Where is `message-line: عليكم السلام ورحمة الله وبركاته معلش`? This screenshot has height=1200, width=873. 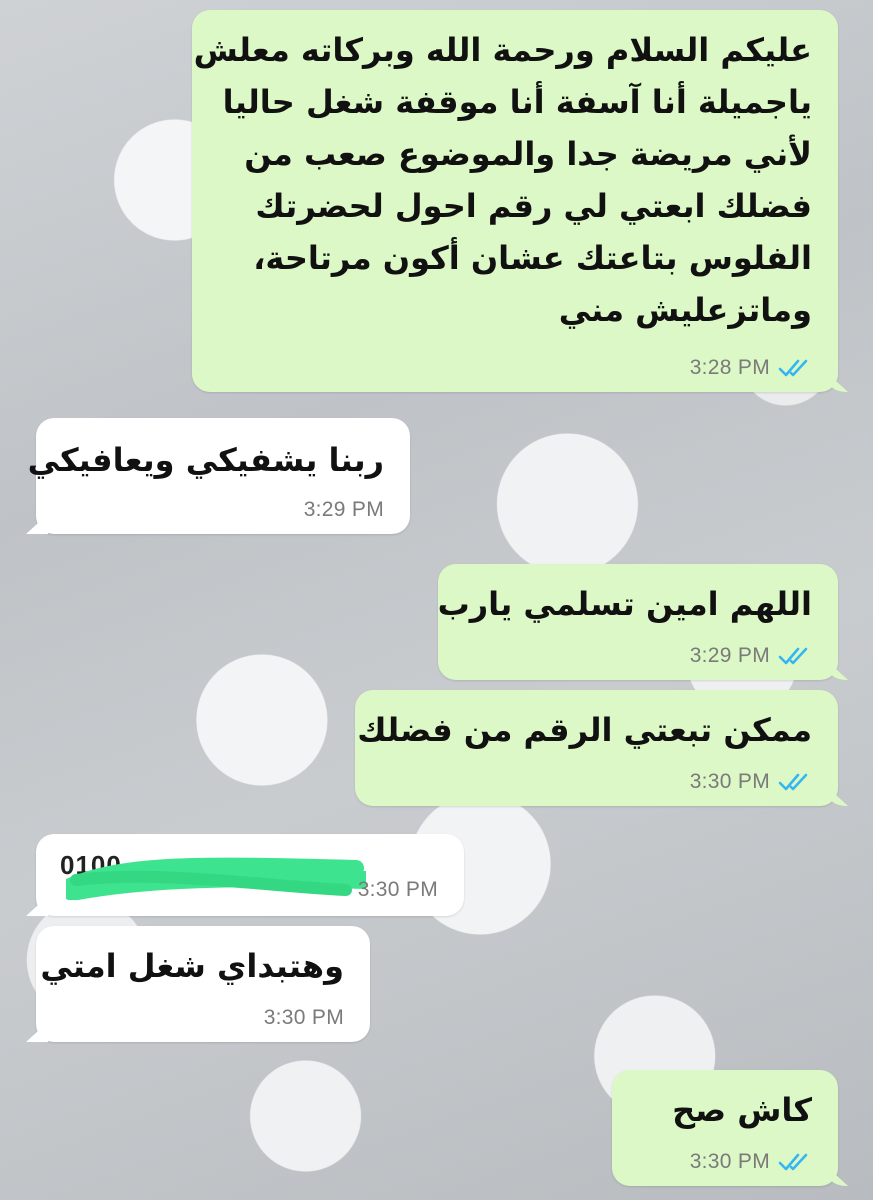 message-line: عليكم السلام ورحمة الله وبركاته معلش is located at coordinates (502, 50).